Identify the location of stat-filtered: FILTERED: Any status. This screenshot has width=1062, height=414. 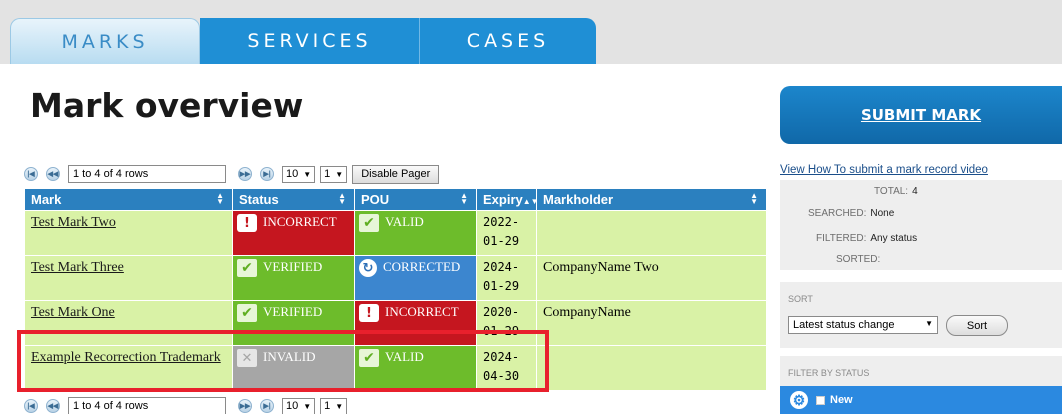
(866, 238).